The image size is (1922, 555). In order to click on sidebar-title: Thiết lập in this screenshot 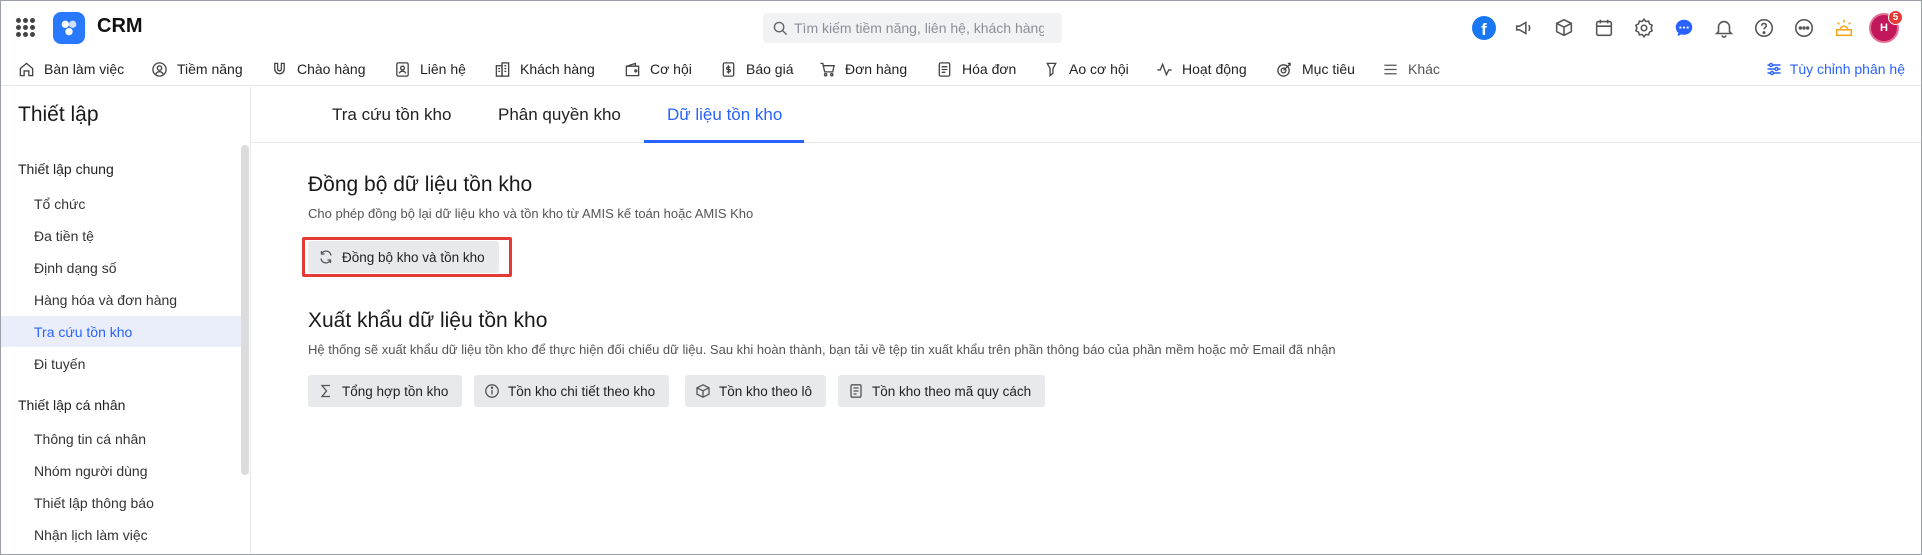, I will do `click(58, 114)`.